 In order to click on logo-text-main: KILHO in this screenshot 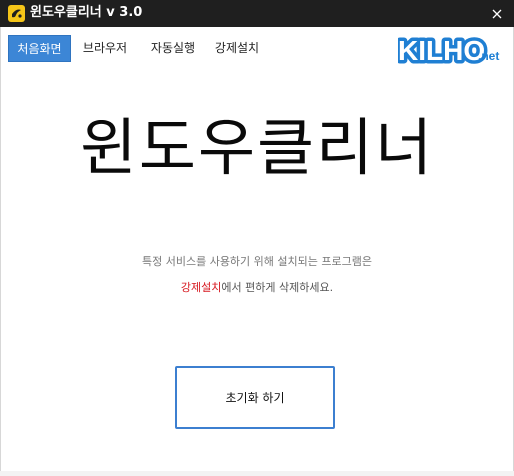, I will do `click(441, 50)`.